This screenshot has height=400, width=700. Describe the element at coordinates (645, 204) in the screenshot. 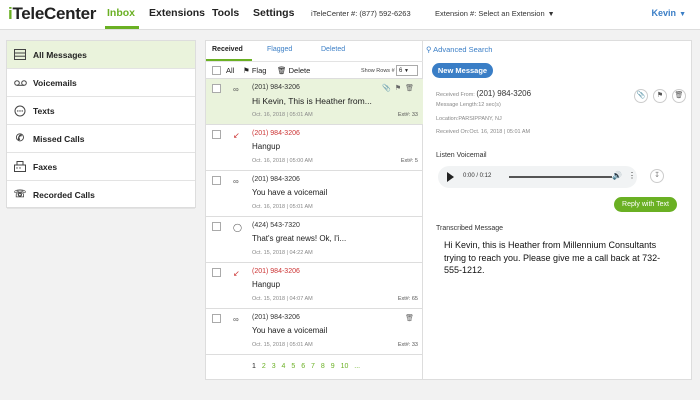

I see `reply-with-text-button: Reply with Text` at that location.